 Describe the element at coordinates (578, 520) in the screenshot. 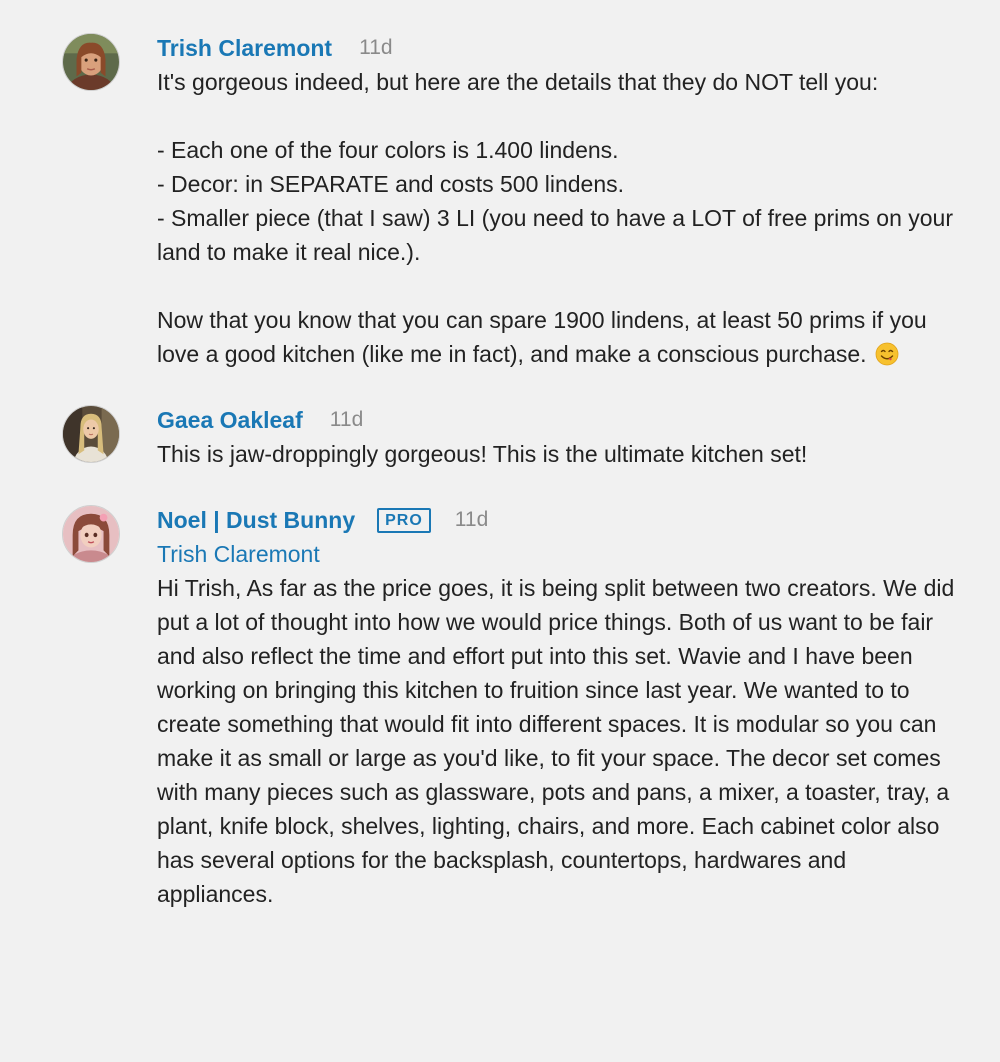

I see `comment-header: Noel | Dust Bunny PRO 11d` at that location.